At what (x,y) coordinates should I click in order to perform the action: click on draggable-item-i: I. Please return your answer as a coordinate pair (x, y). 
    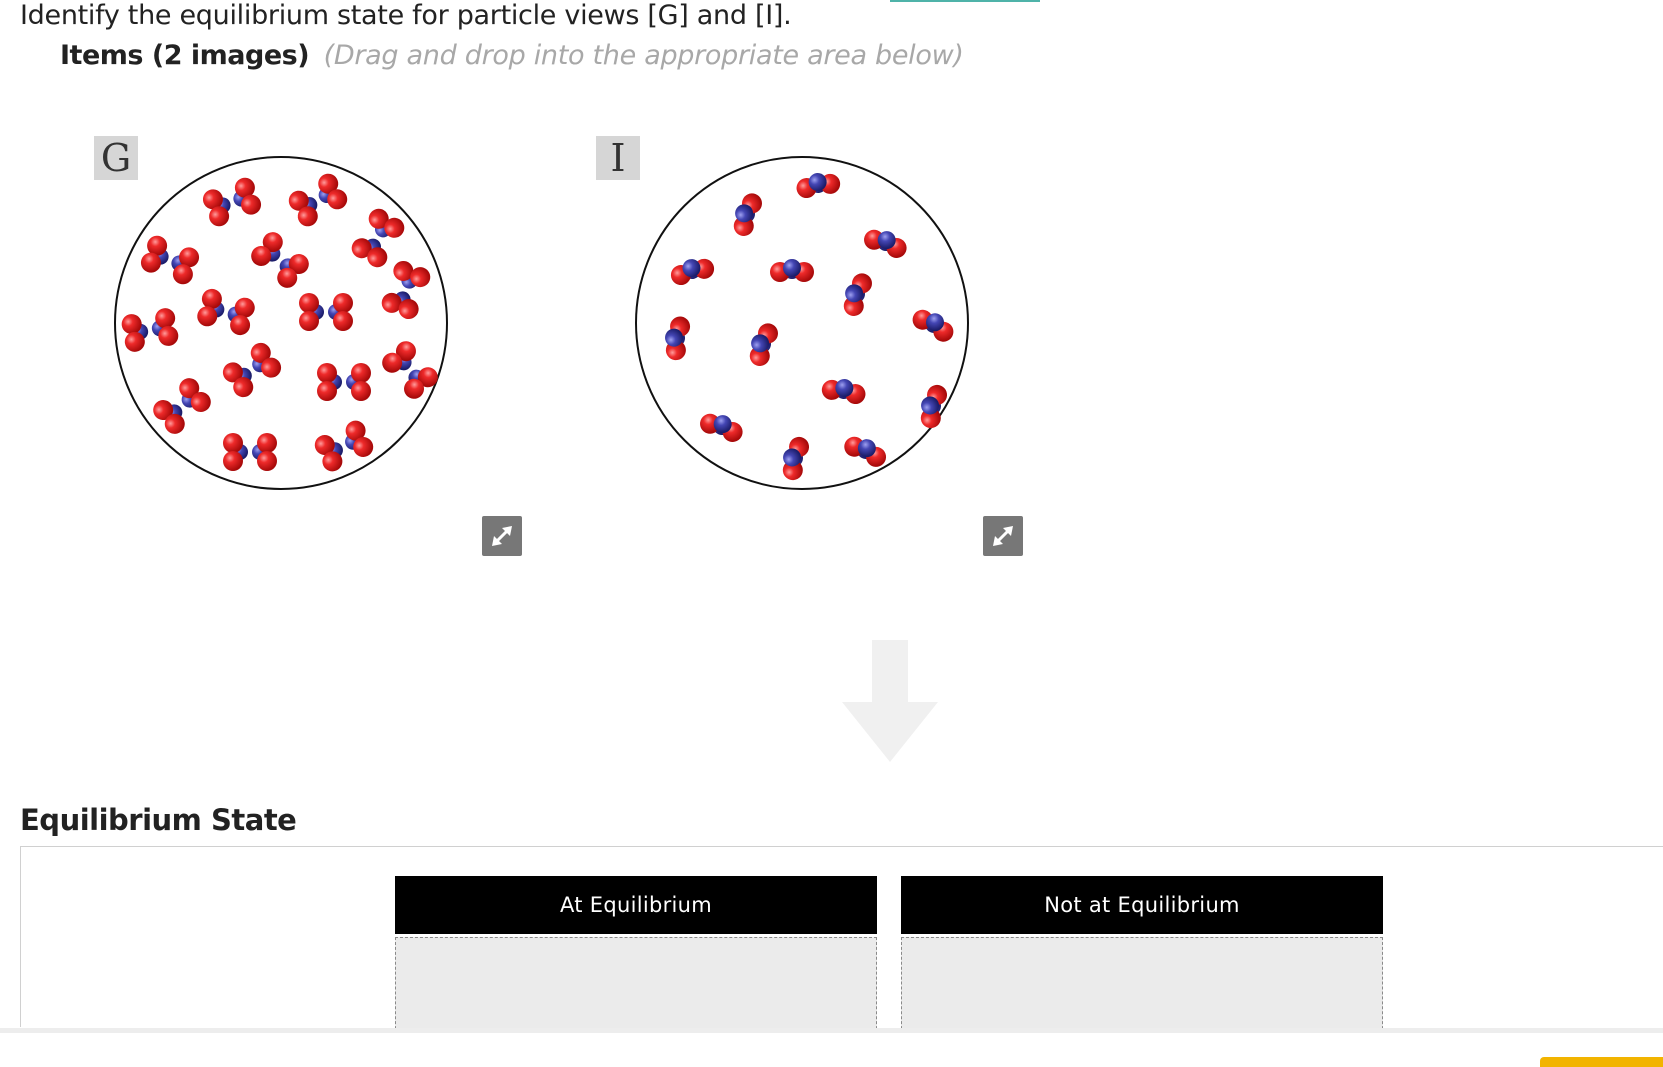
    Looking at the image, I should click on (809, 350).